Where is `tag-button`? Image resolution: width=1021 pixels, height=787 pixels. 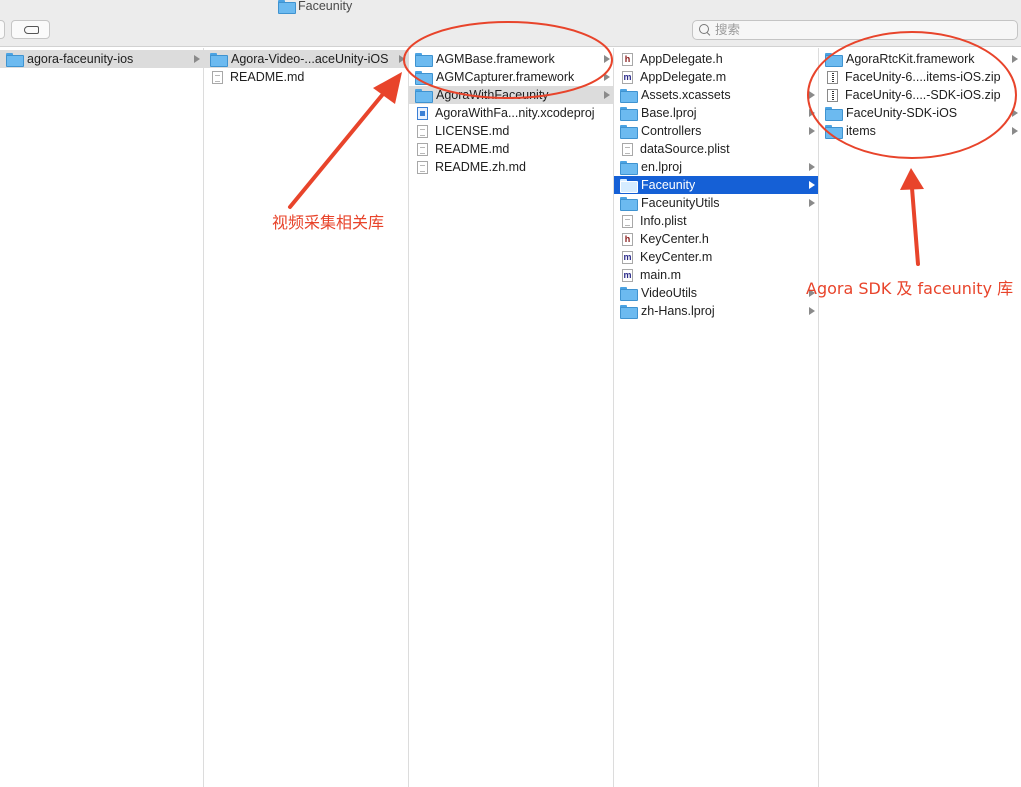
tag-button is located at coordinates (30, 29).